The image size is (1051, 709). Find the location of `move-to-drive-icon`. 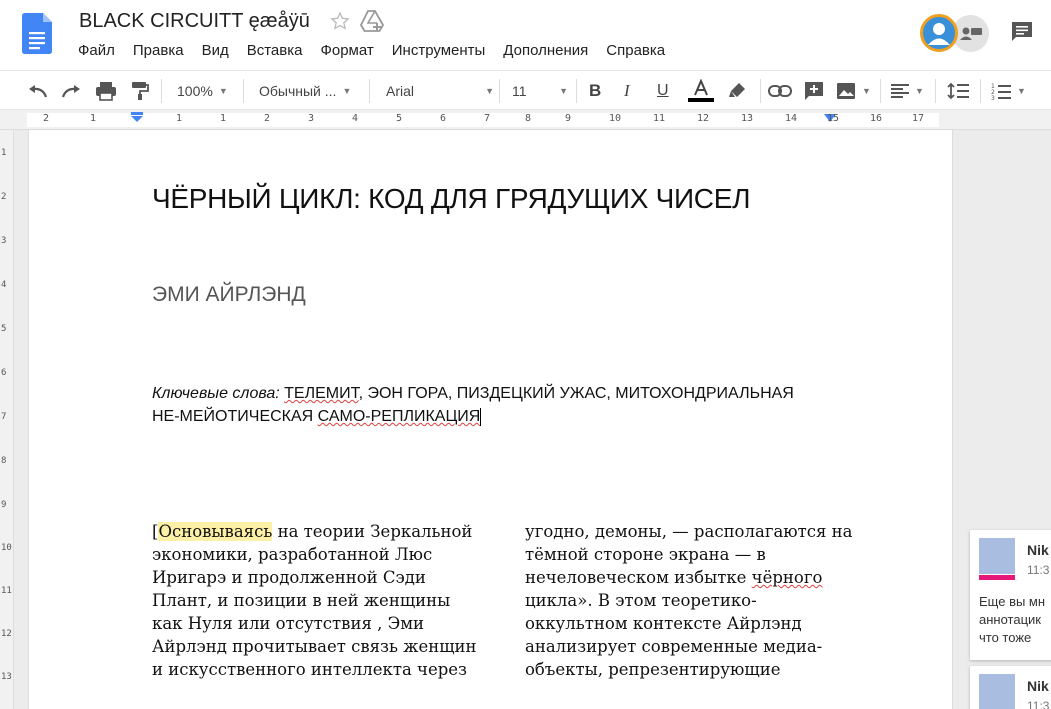

move-to-drive-icon is located at coordinates (372, 21).